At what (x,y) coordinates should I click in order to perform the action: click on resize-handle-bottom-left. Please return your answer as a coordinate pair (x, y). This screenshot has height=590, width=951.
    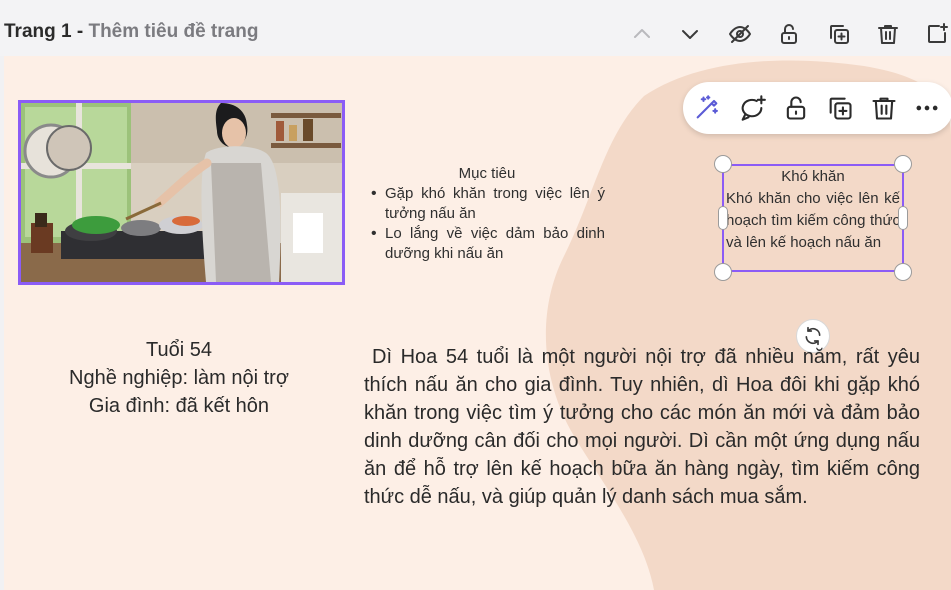
    Looking at the image, I should click on (723, 272).